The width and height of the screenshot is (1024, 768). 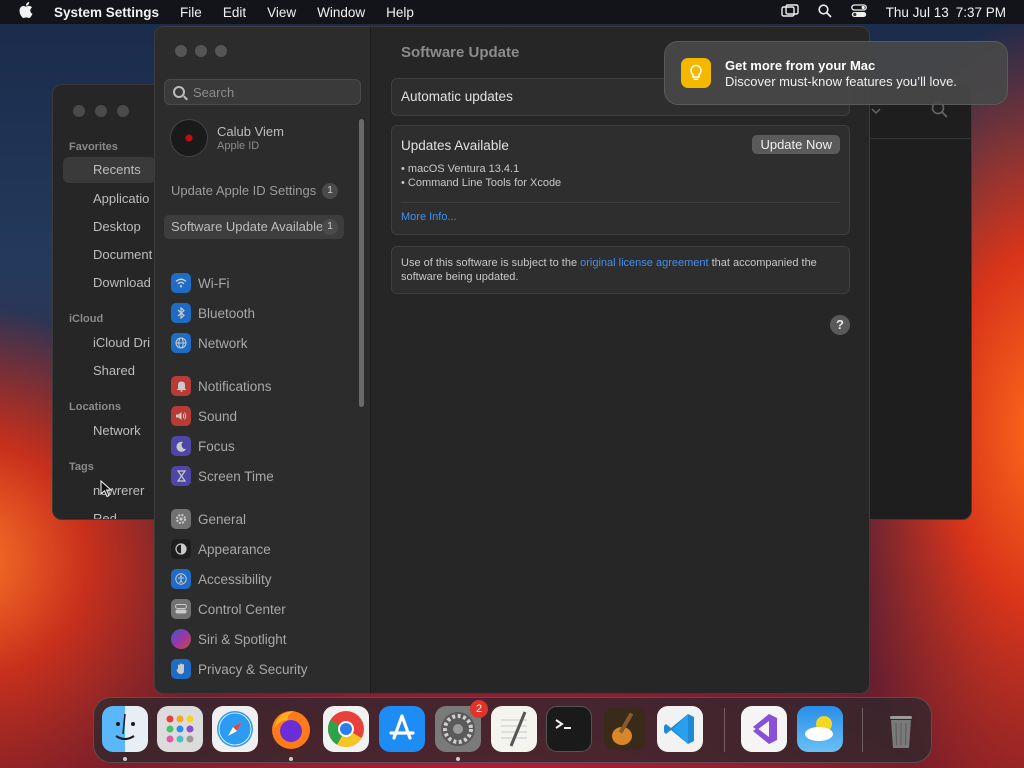 I want to click on finder-window-controls, so click(x=101, y=111).